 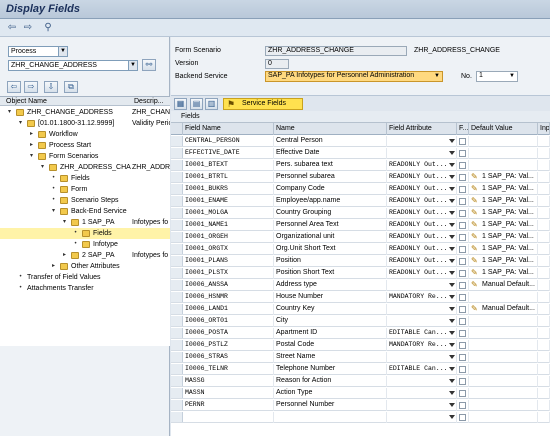 I want to click on tree-node: • Form, so click(x=85, y=189).